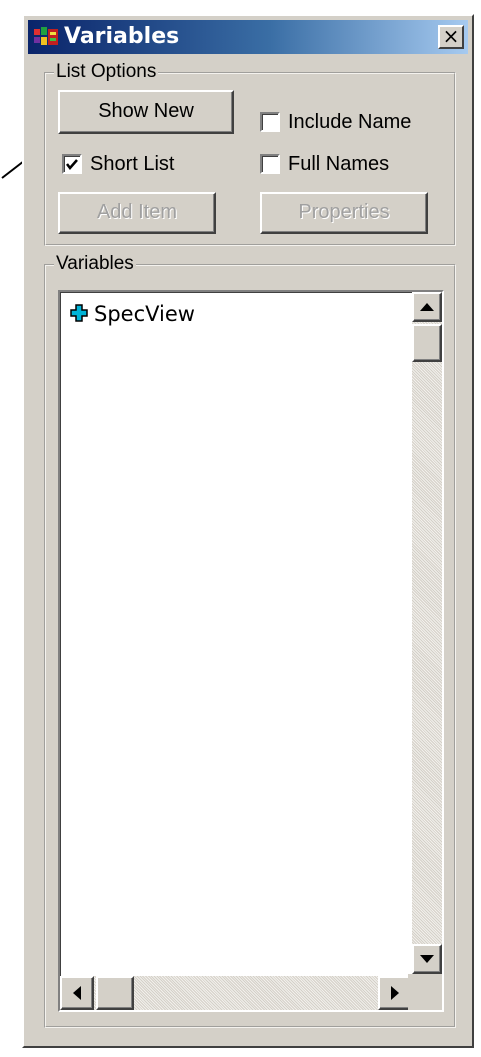  I want to click on properties-label: Properties, so click(344, 212).